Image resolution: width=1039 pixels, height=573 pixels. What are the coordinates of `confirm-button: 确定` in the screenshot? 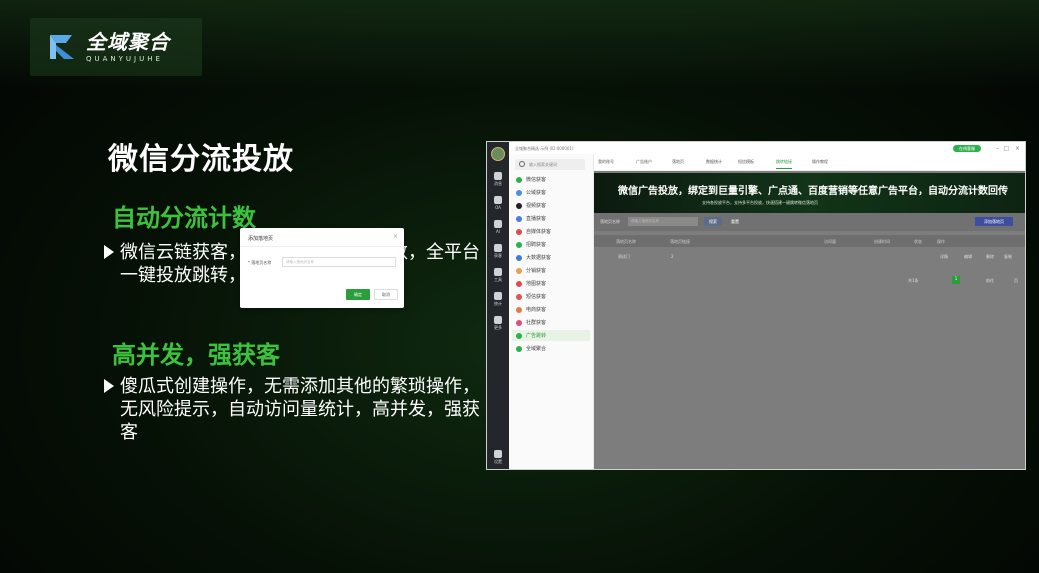 It's located at (358, 294).